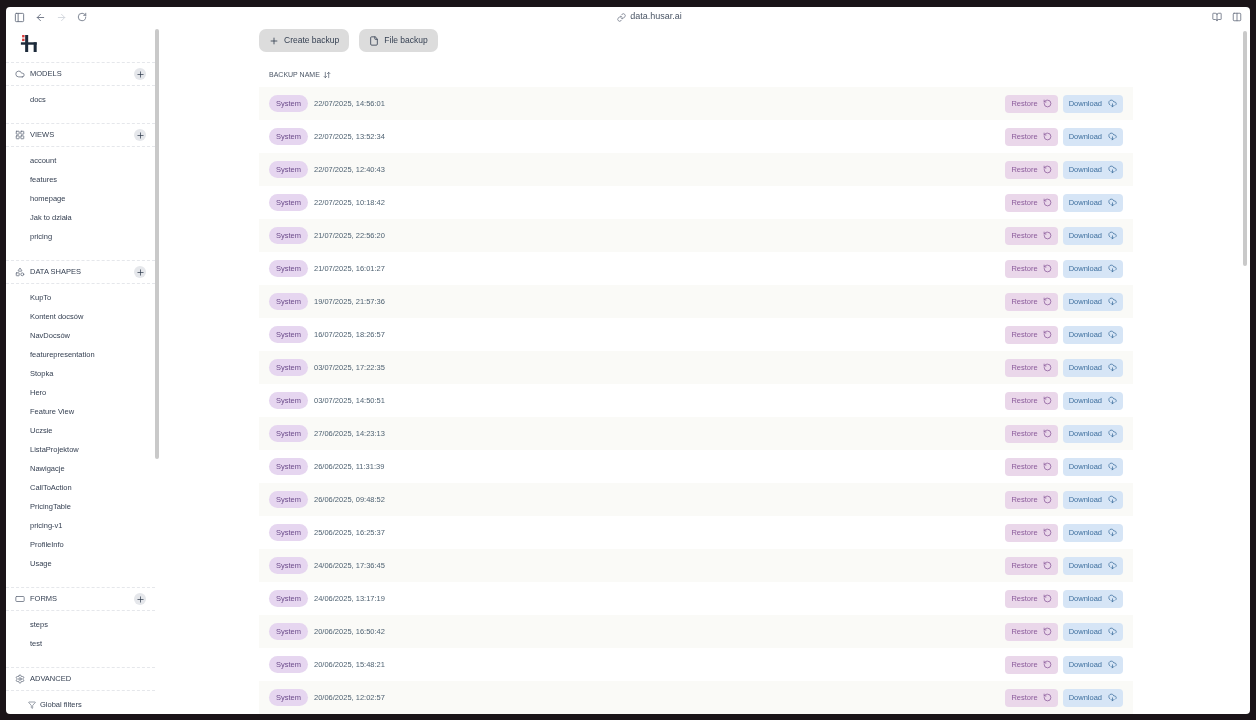 This screenshot has height=720, width=1256. What do you see at coordinates (20, 679) in the screenshot?
I see `settings-icon` at bounding box center [20, 679].